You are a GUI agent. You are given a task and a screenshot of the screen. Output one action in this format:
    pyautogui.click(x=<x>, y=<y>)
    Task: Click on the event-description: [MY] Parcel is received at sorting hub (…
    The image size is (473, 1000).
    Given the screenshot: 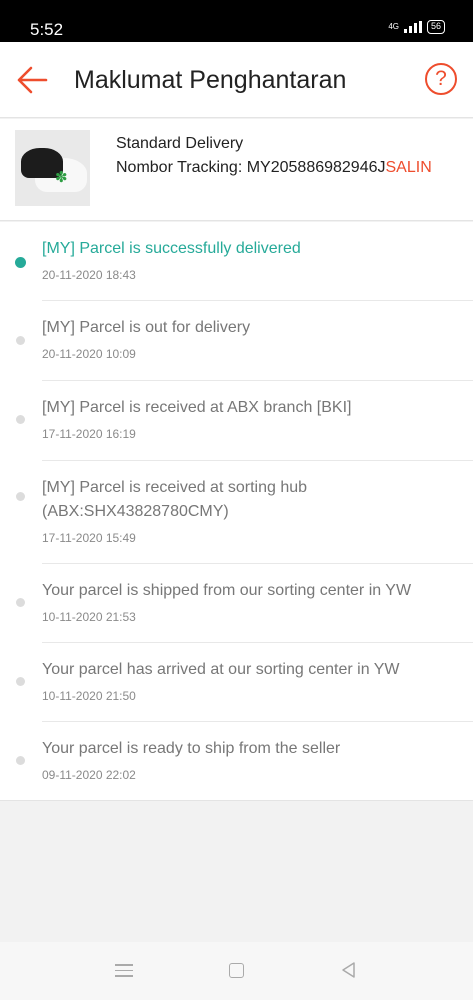 What is the action you would take?
    pyautogui.click(x=175, y=499)
    